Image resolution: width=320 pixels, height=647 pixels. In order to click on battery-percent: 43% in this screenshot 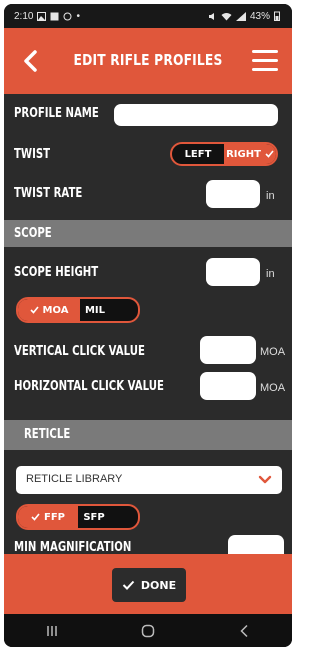, I will do `click(259, 16)`.